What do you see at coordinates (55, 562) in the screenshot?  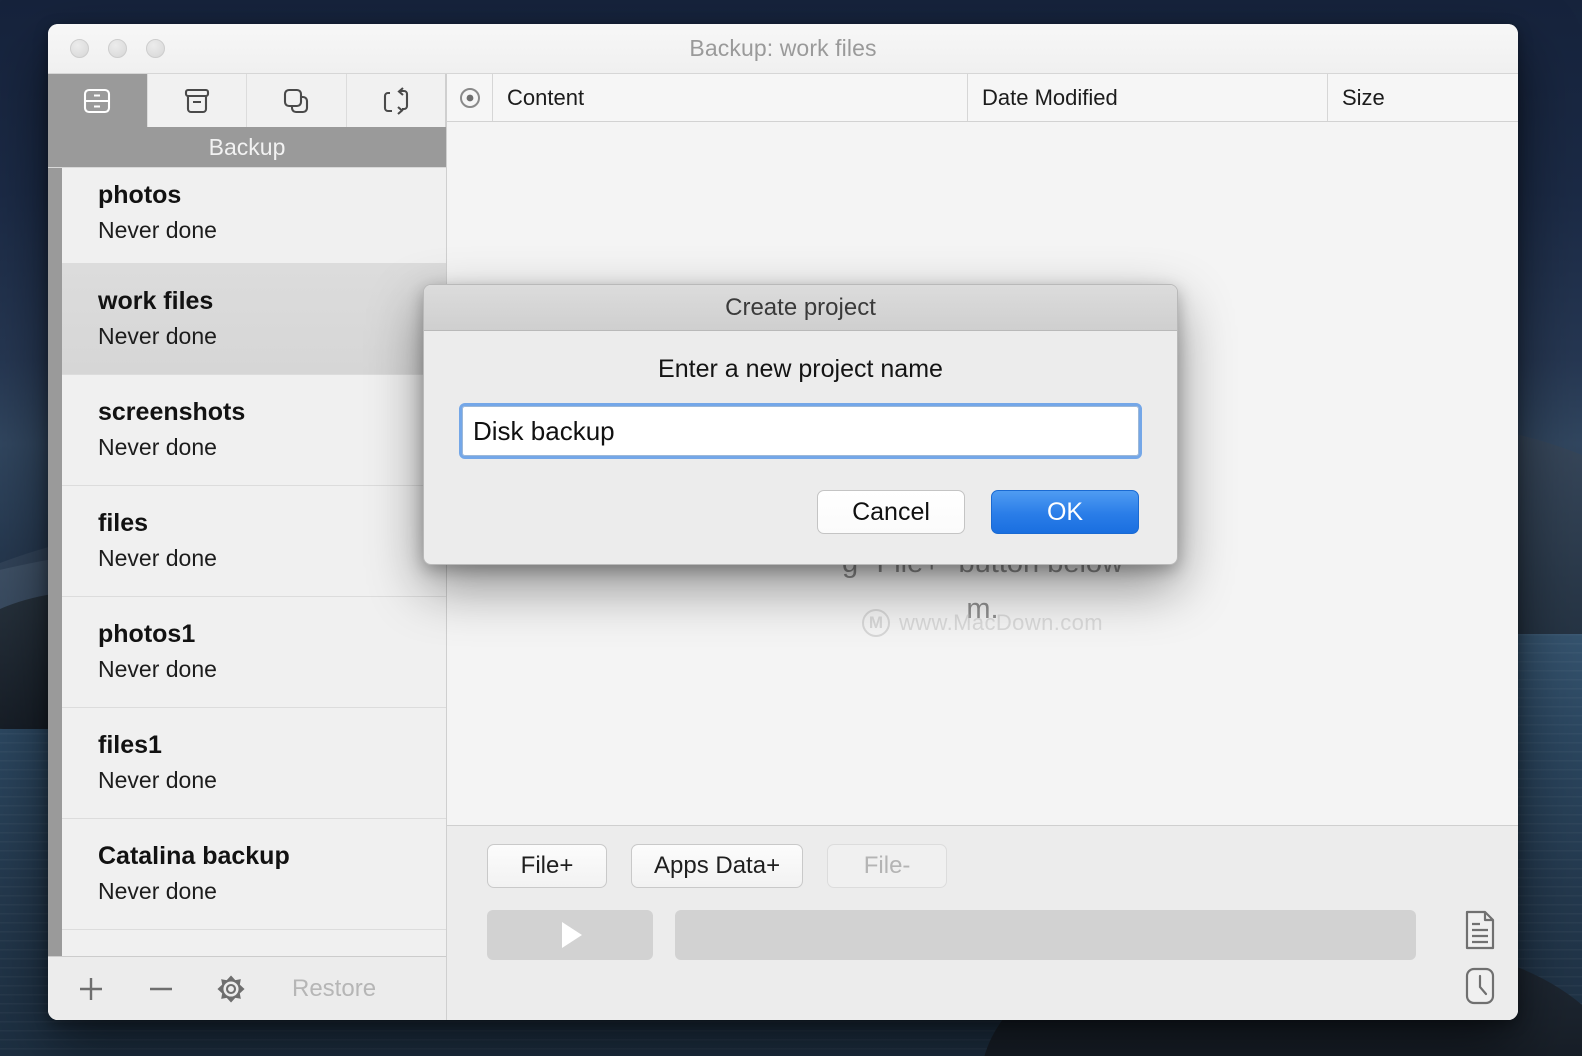 I see `list-gutter` at bounding box center [55, 562].